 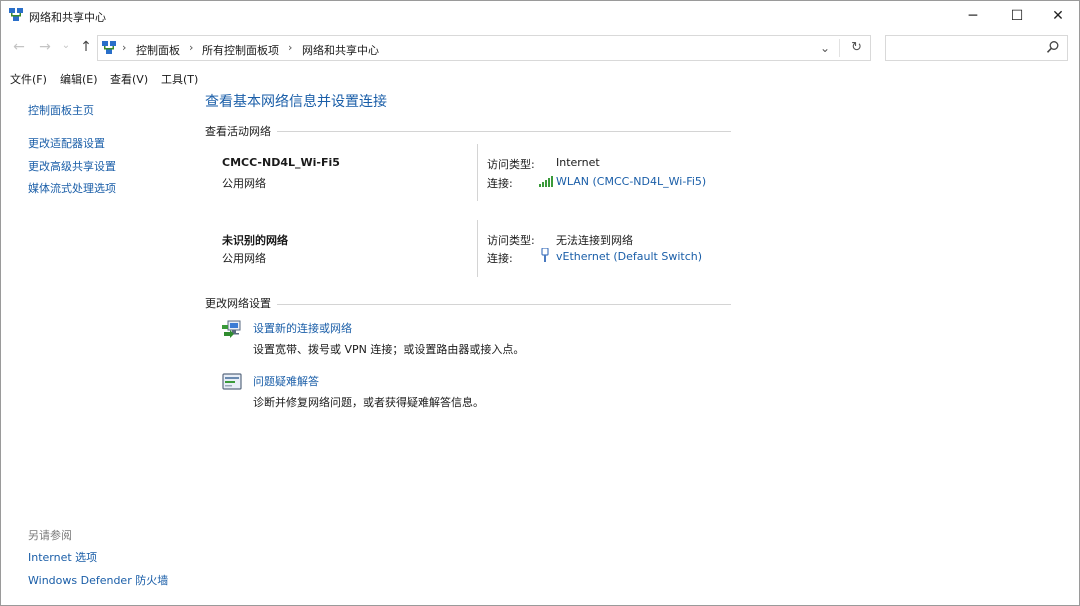 I want to click on network-name: CMCC-ND4L_Wi-Fi5, so click(x=281, y=162).